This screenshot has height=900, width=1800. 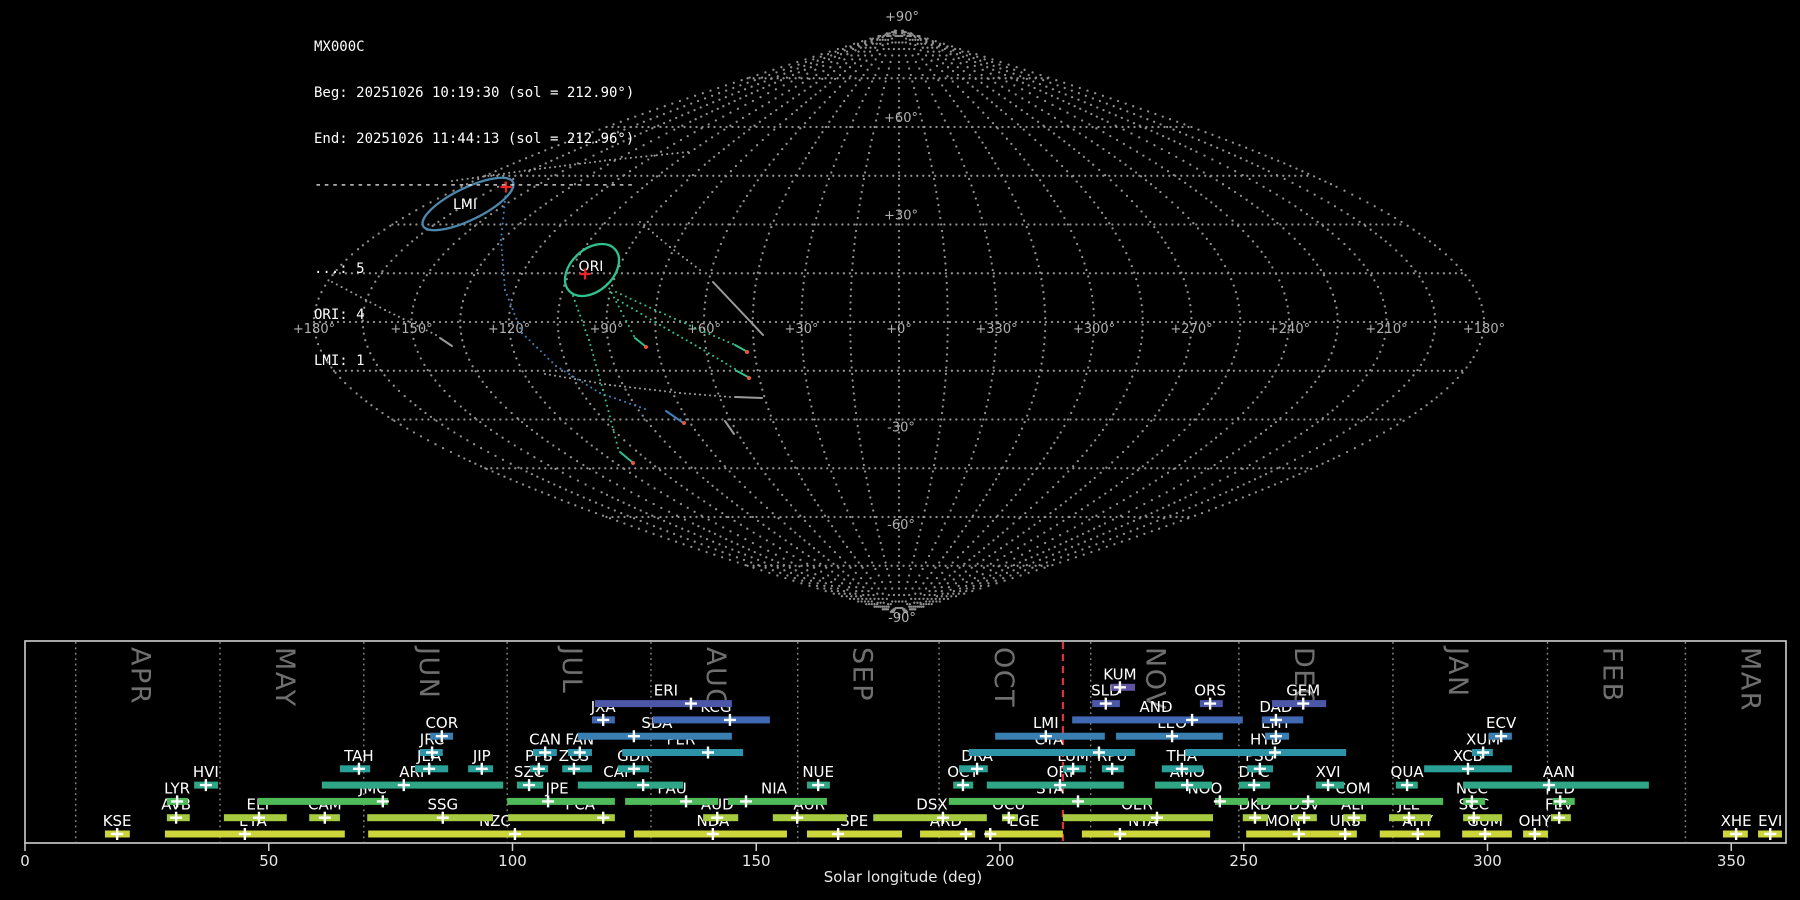 What do you see at coordinates (1487, 861) in the screenshot?
I see `x-tick-label: 300` at bounding box center [1487, 861].